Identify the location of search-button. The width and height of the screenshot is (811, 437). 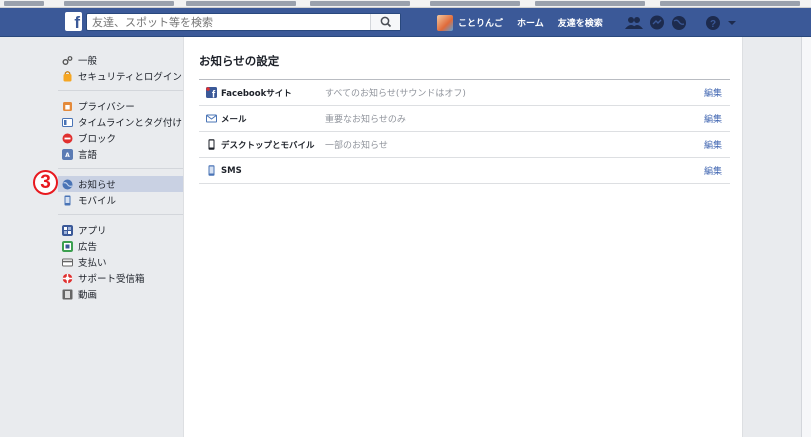
(385, 22).